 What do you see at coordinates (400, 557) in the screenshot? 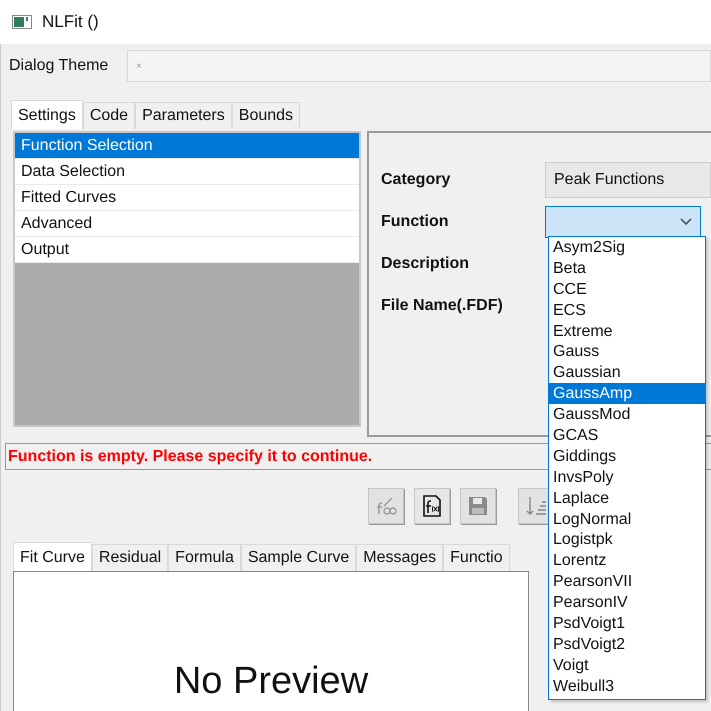
I see `preview-tab: Messages` at bounding box center [400, 557].